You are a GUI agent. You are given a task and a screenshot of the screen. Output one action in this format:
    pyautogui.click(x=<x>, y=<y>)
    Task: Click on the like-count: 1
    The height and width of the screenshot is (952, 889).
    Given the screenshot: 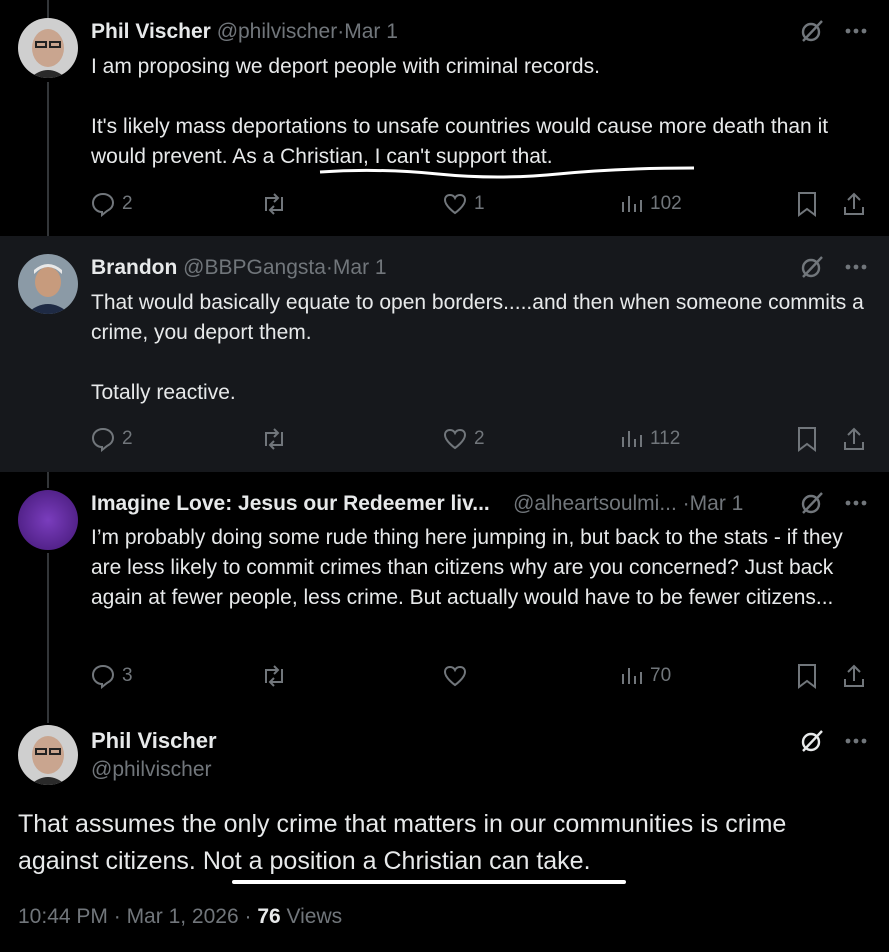 What is the action you would take?
    pyautogui.click(x=479, y=203)
    